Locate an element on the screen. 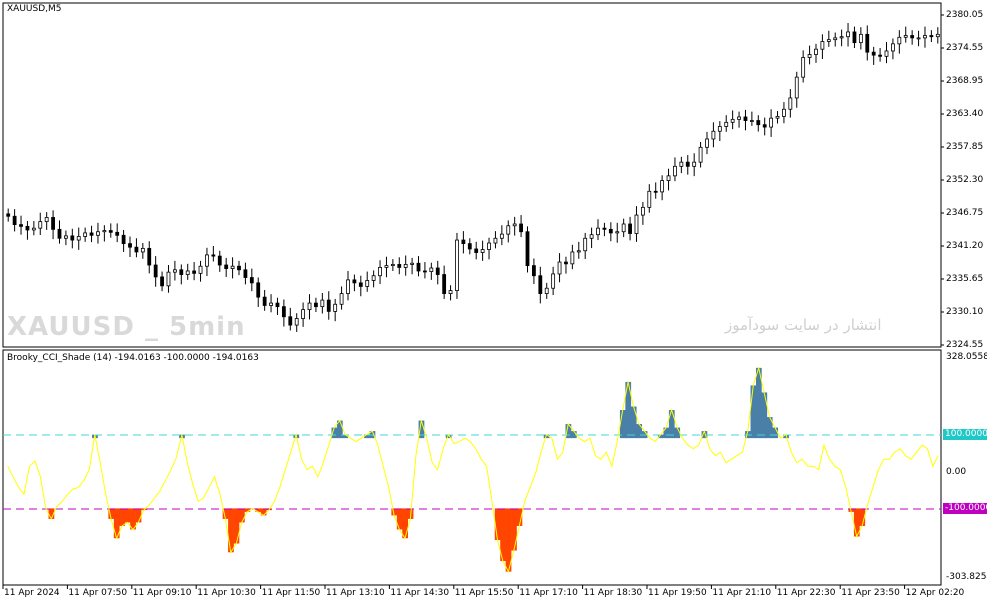 The width and height of the screenshot is (987, 605). price-tick-label: 2368.95 is located at coordinates (965, 81).